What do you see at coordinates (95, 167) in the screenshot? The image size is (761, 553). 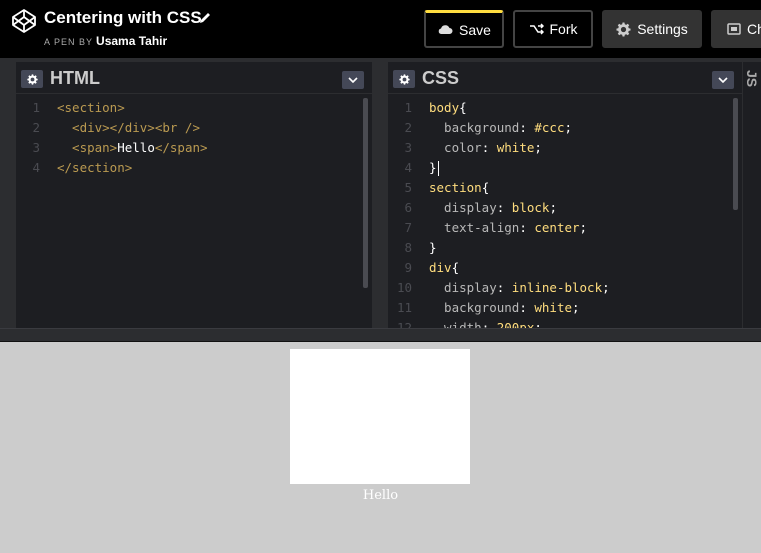 I see `code-token: </section>` at bounding box center [95, 167].